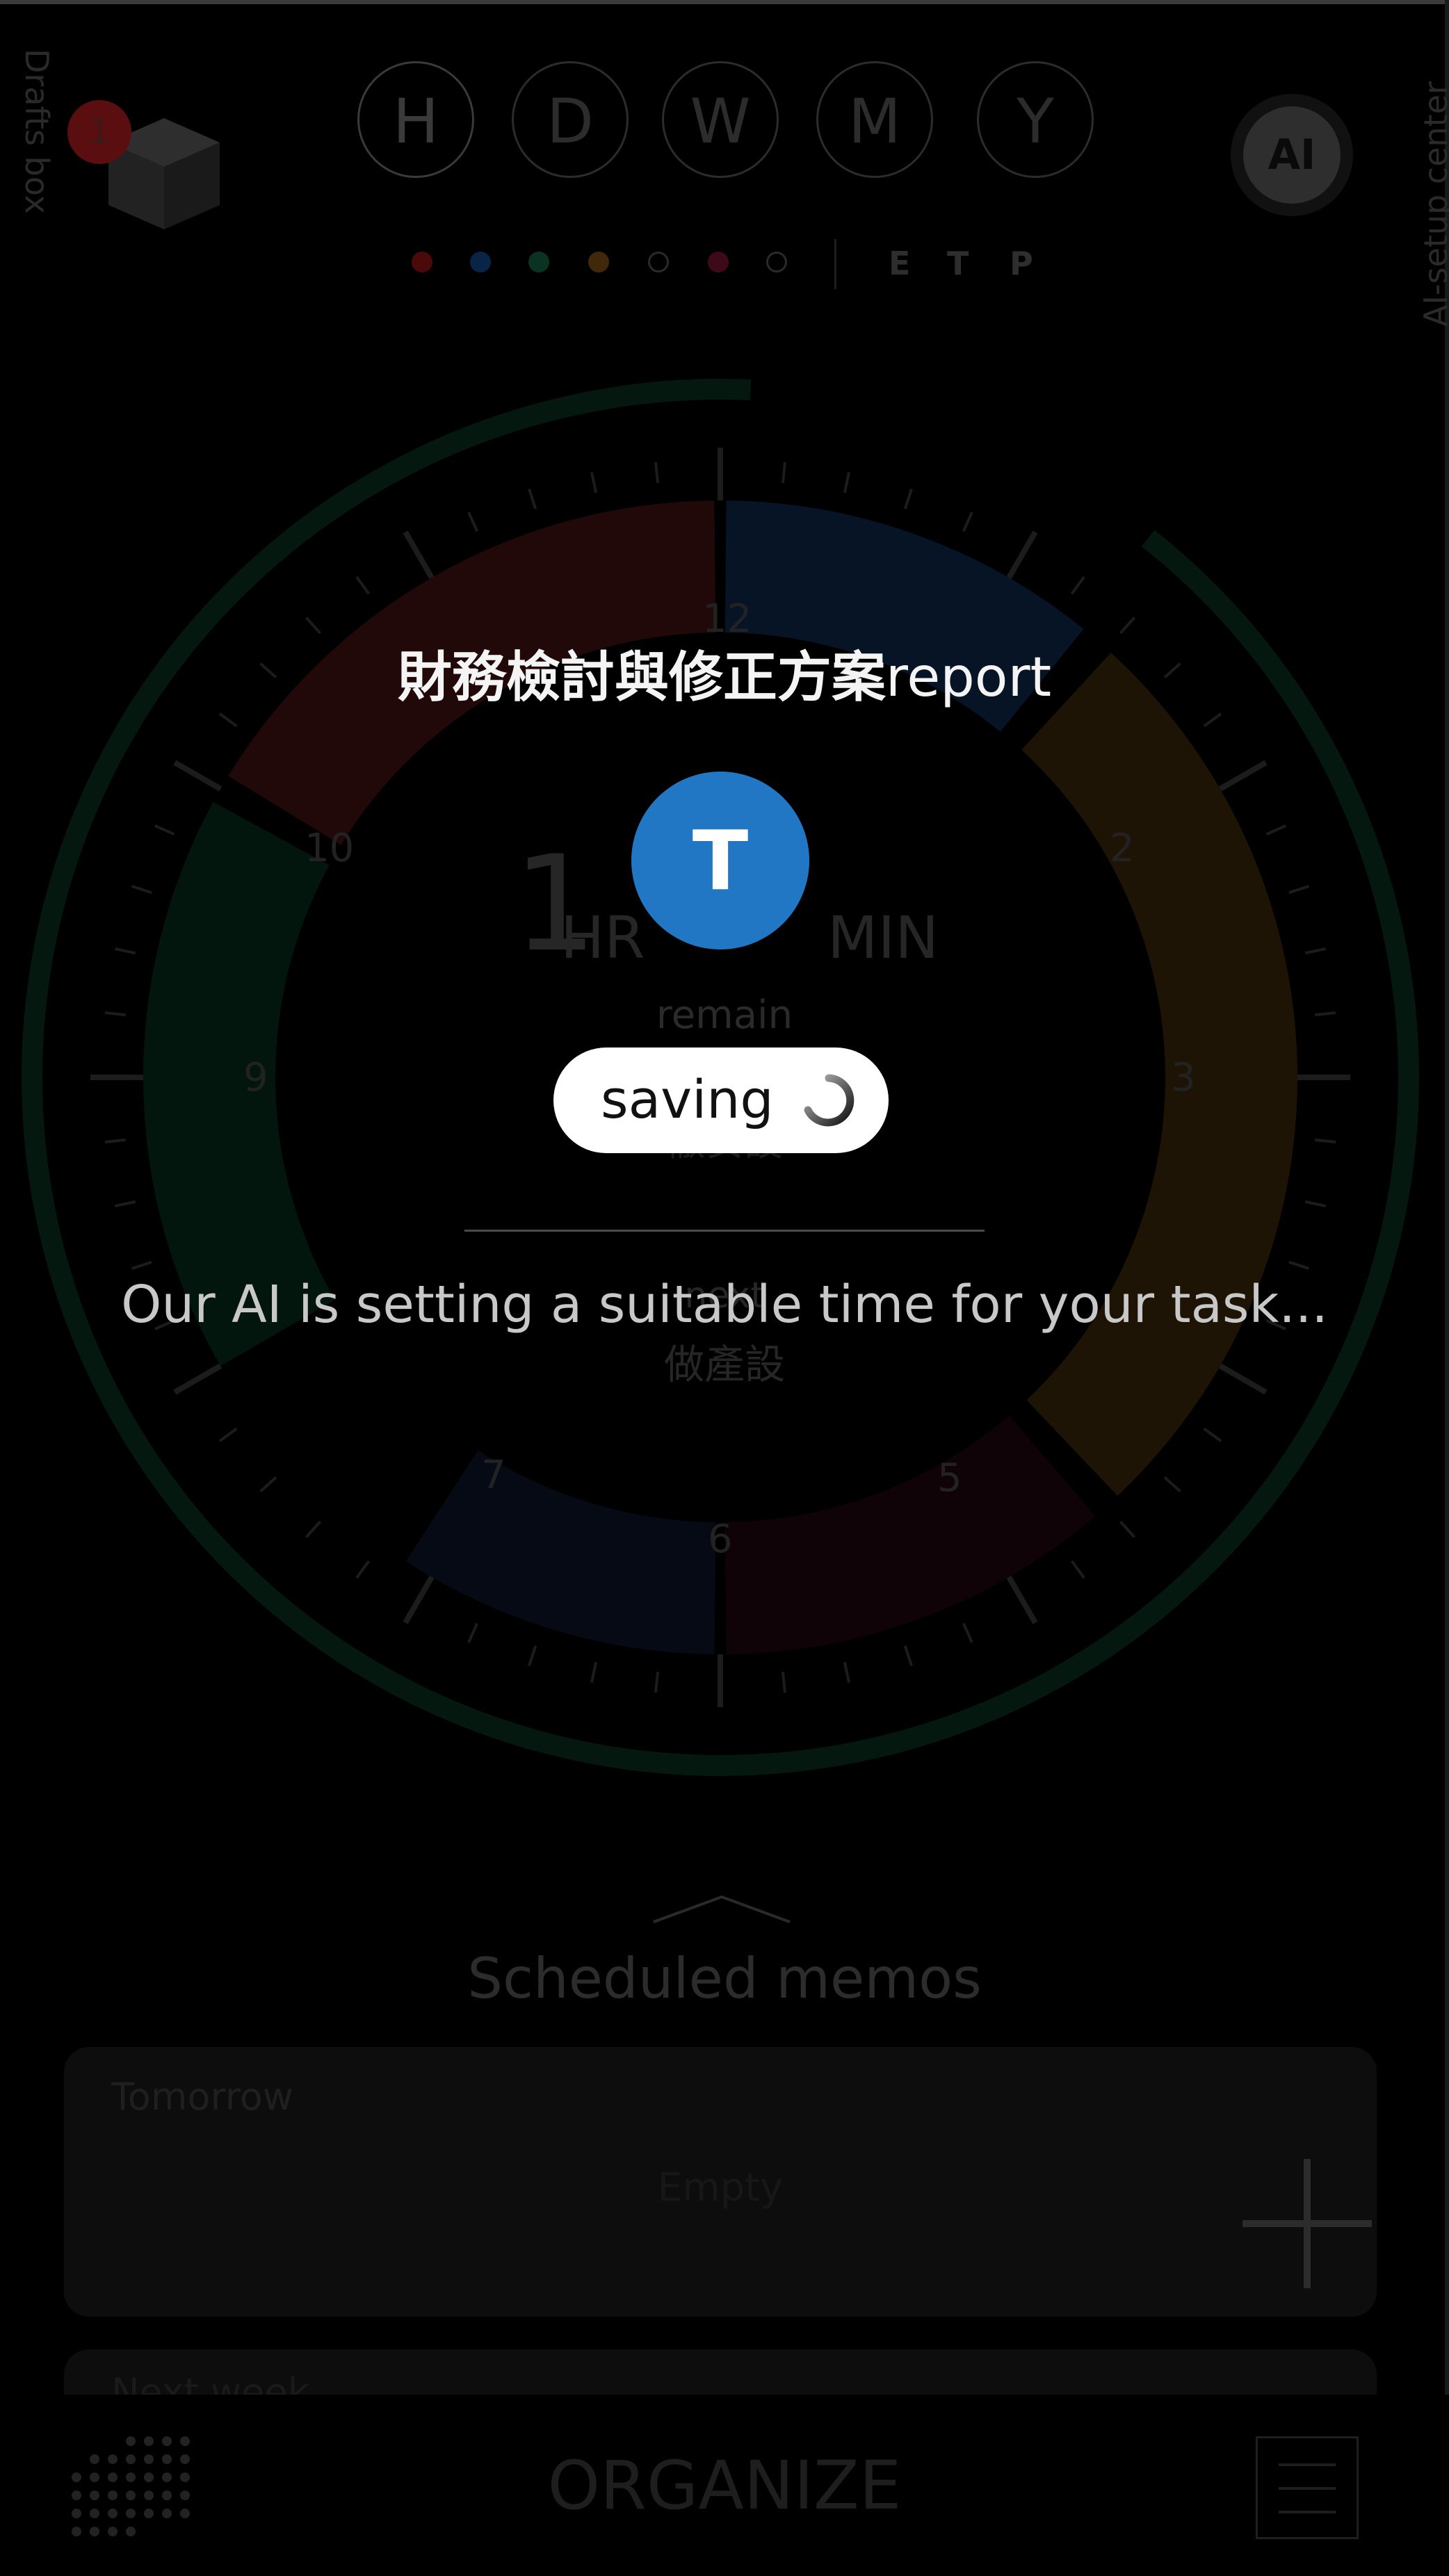 The height and width of the screenshot is (2576, 1449). I want to click on task-title-cjk: 財務檢討與修正方案, so click(642, 677).